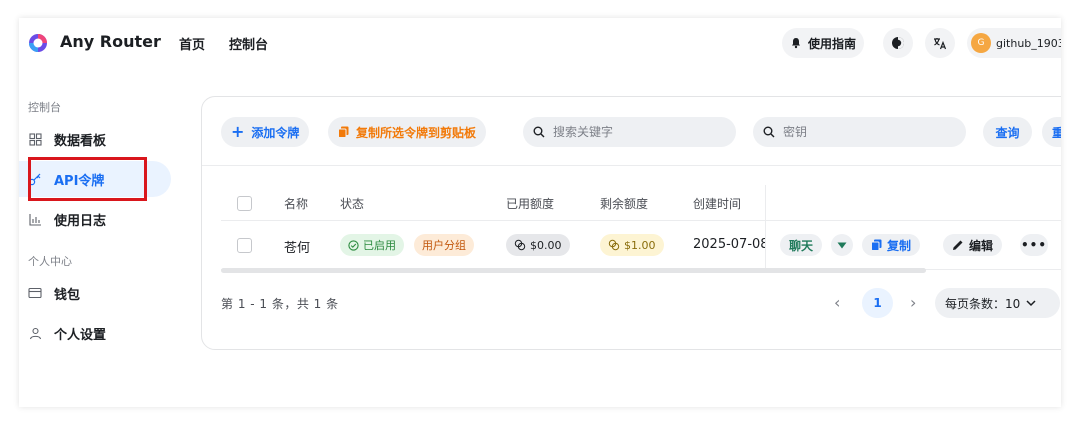 The width and height of the screenshot is (1080, 426). I want to click on keyword-search-input, so click(628, 132).